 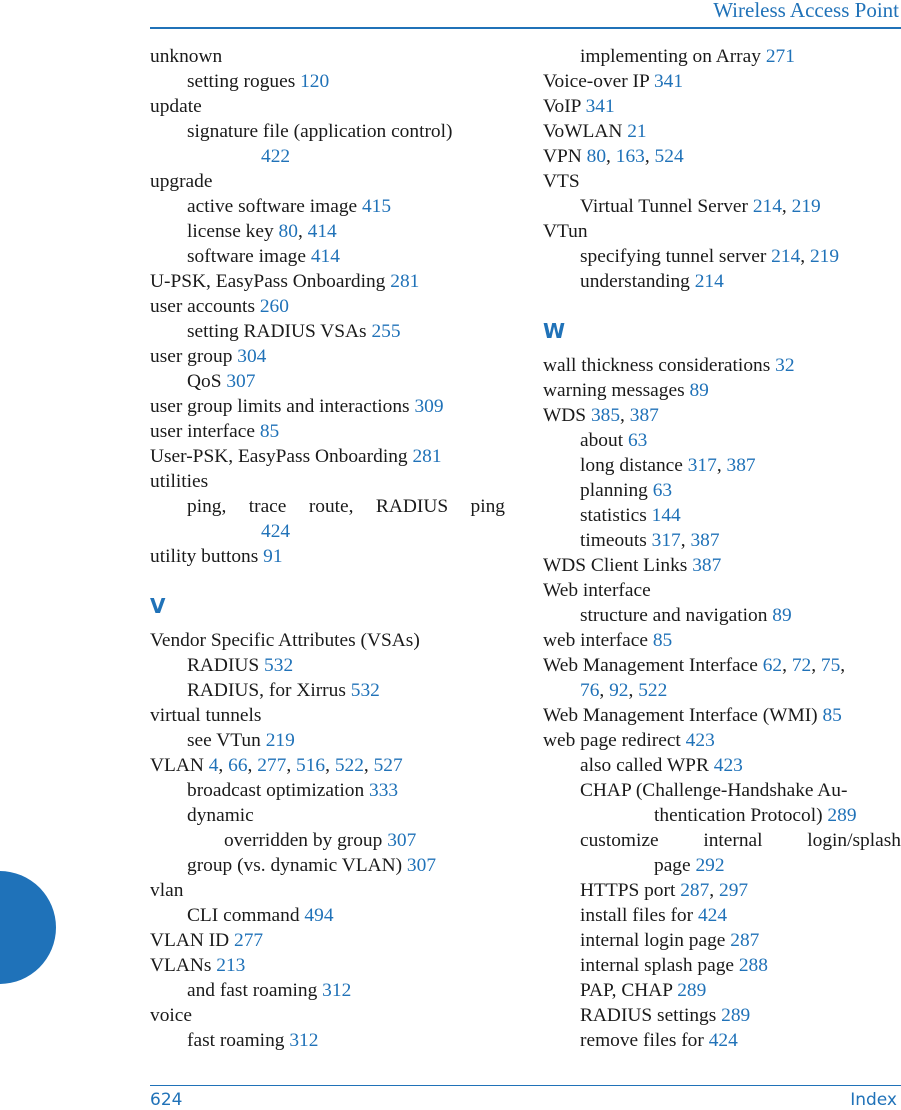 What do you see at coordinates (657, 365) in the screenshot?
I see `index-term: wall thickness considerations` at bounding box center [657, 365].